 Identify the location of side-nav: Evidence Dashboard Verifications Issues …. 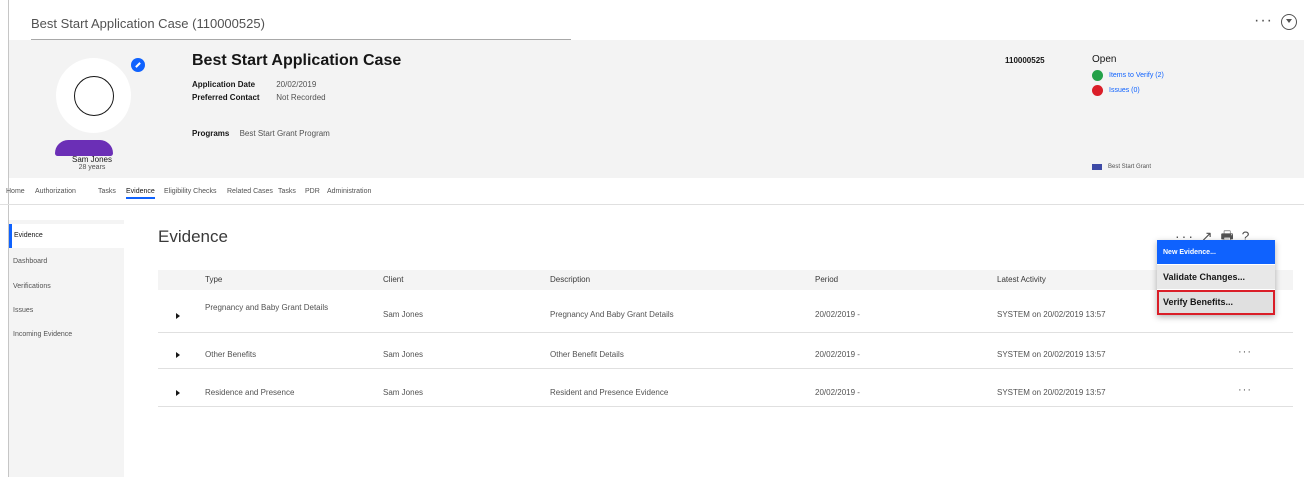
(66, 348).